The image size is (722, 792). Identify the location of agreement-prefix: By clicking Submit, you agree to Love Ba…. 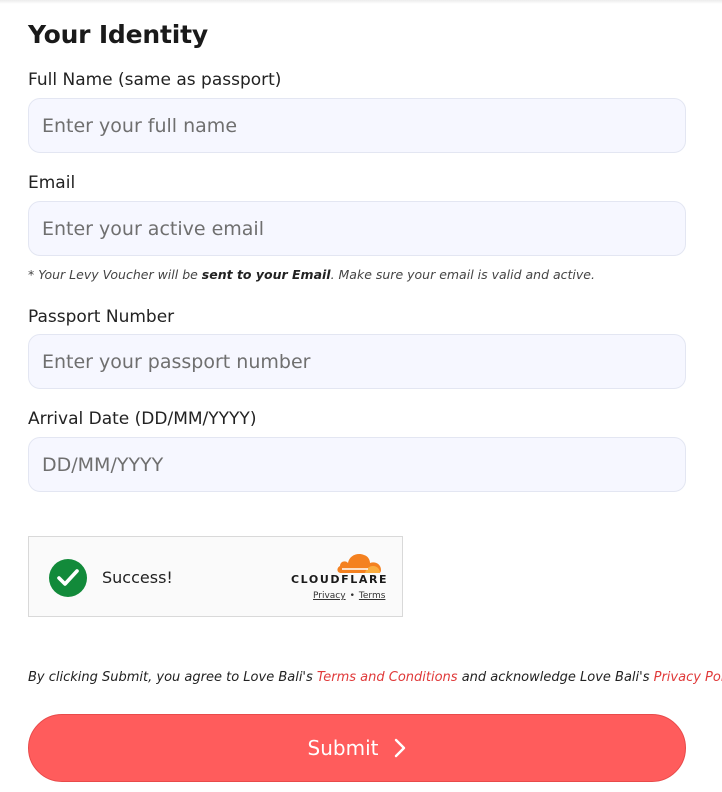
(172, 677).